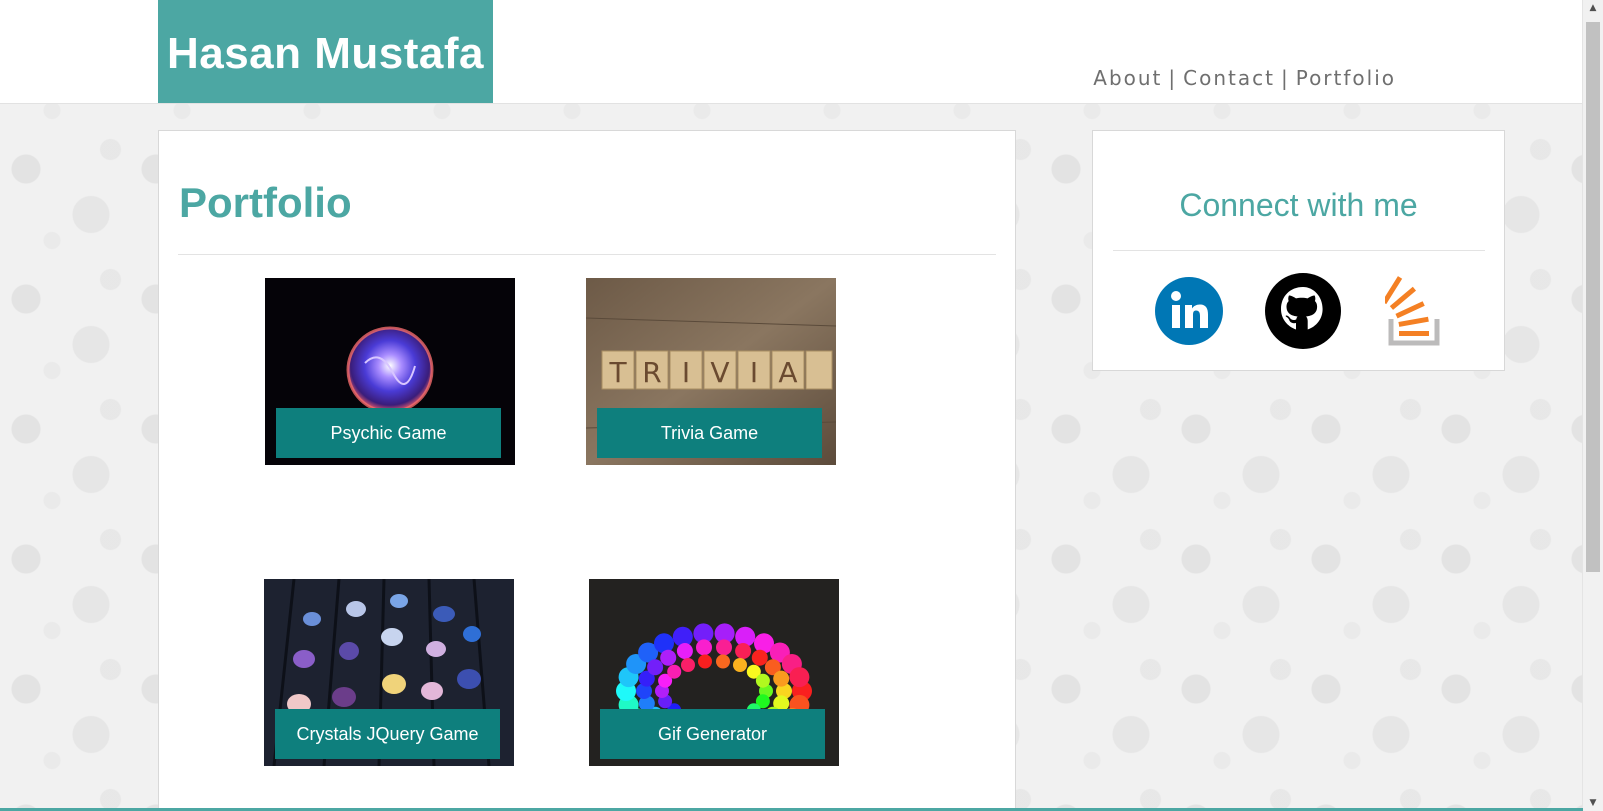 Image resolution: width=1603 pixels, height=811 pixels. Describe the element at coordinates (787, 372) in the screenshot. I see `svg-text: A` at that location.